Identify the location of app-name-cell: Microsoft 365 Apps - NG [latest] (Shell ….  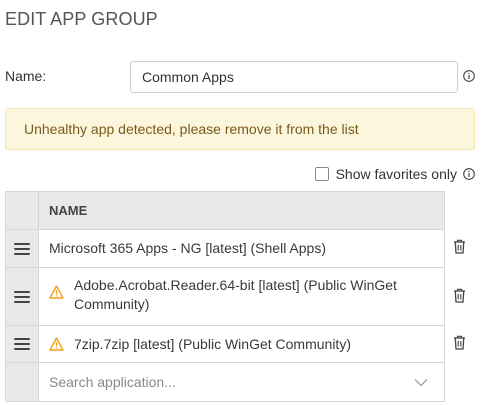
(241, 248).